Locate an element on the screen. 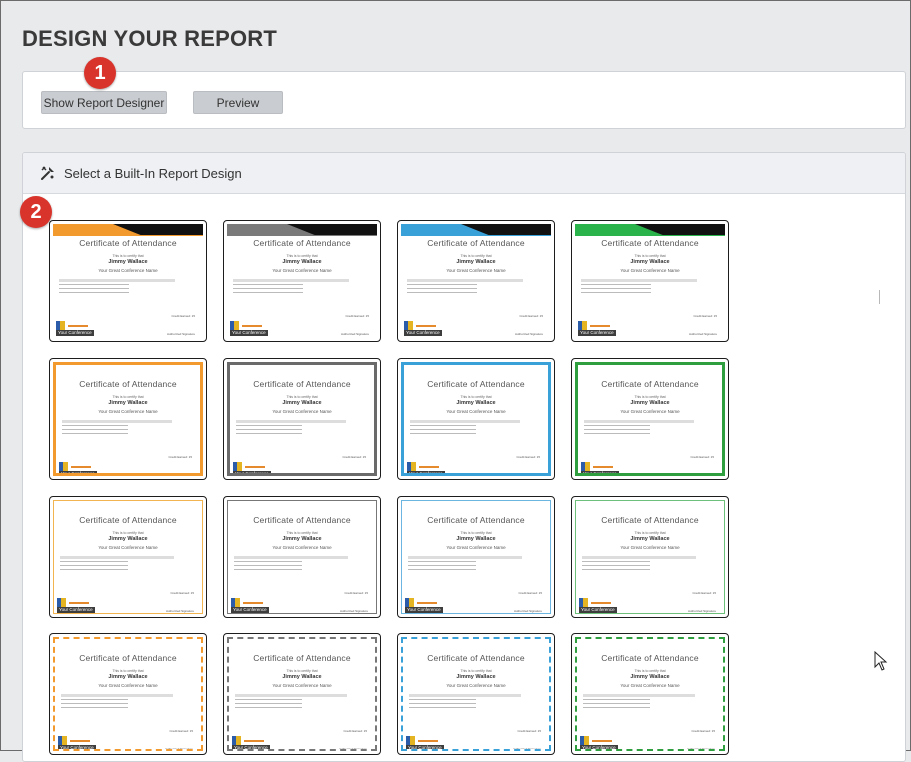 The height and width of the screenshot is (762, 911). step-badge-1: 1 is located at coordinates (100, 73).